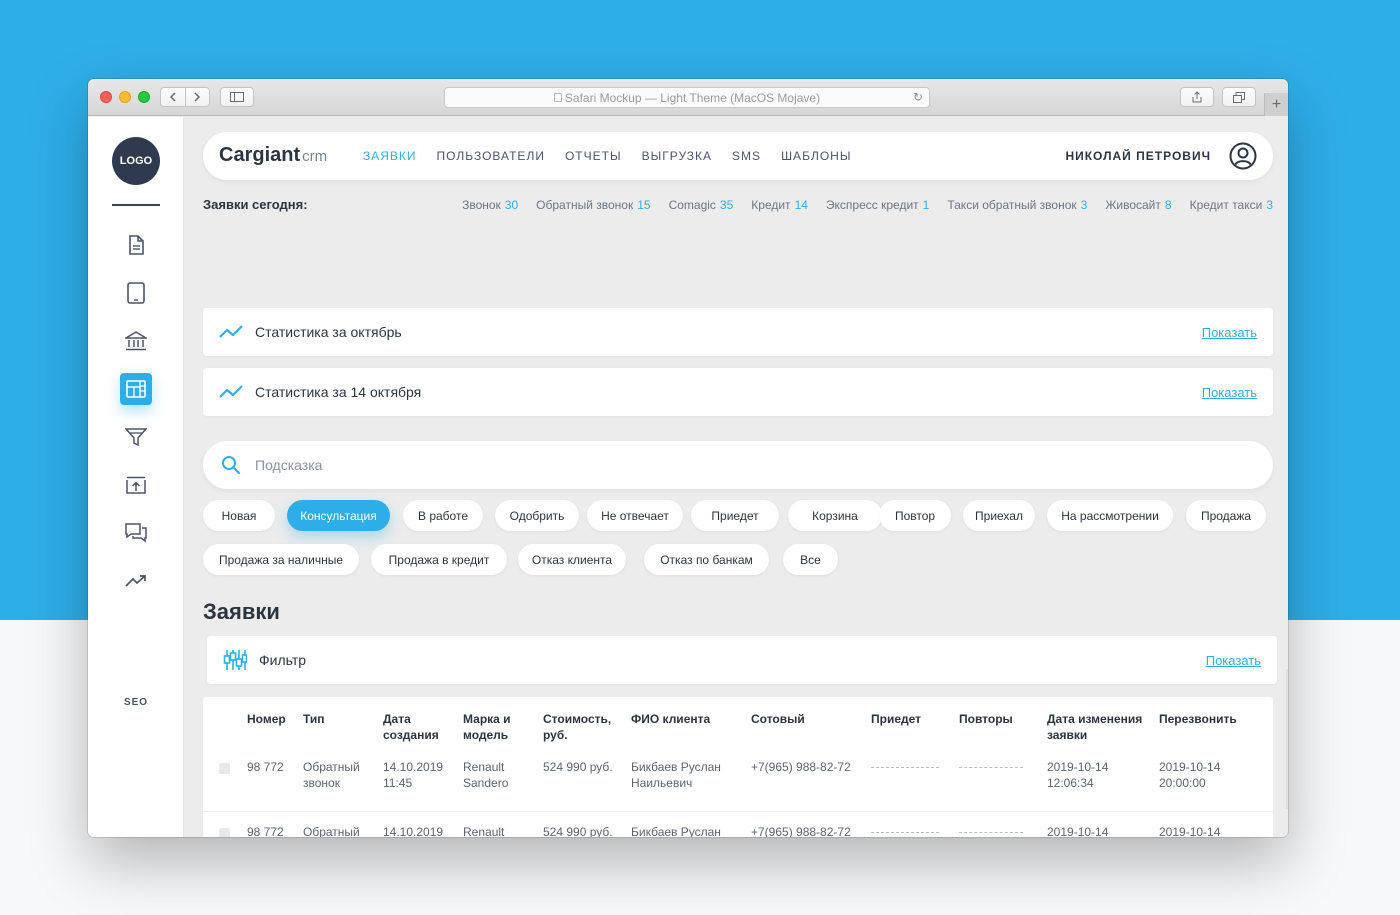  What do you see at coordinates (742, 660) in the screenshot?
I see `filter-card: Фильтр Показать` at bounding box center [742, 660].